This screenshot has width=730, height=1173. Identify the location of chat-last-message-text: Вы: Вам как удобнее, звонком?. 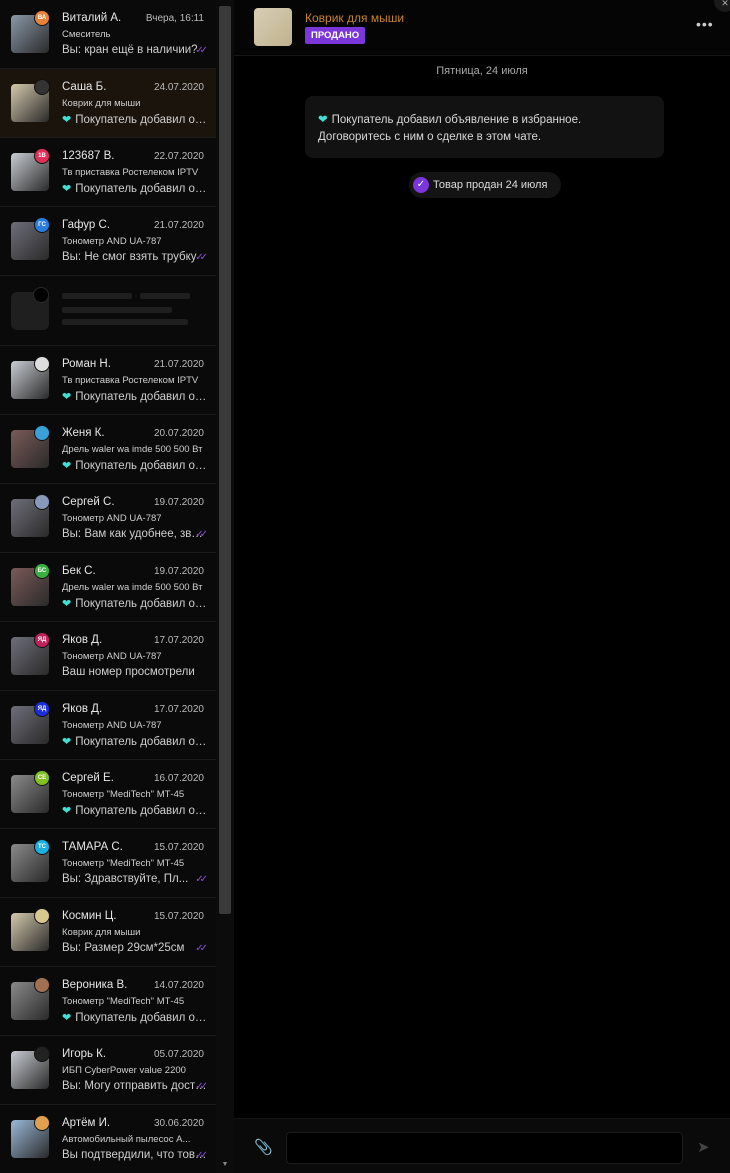
(134, 534).